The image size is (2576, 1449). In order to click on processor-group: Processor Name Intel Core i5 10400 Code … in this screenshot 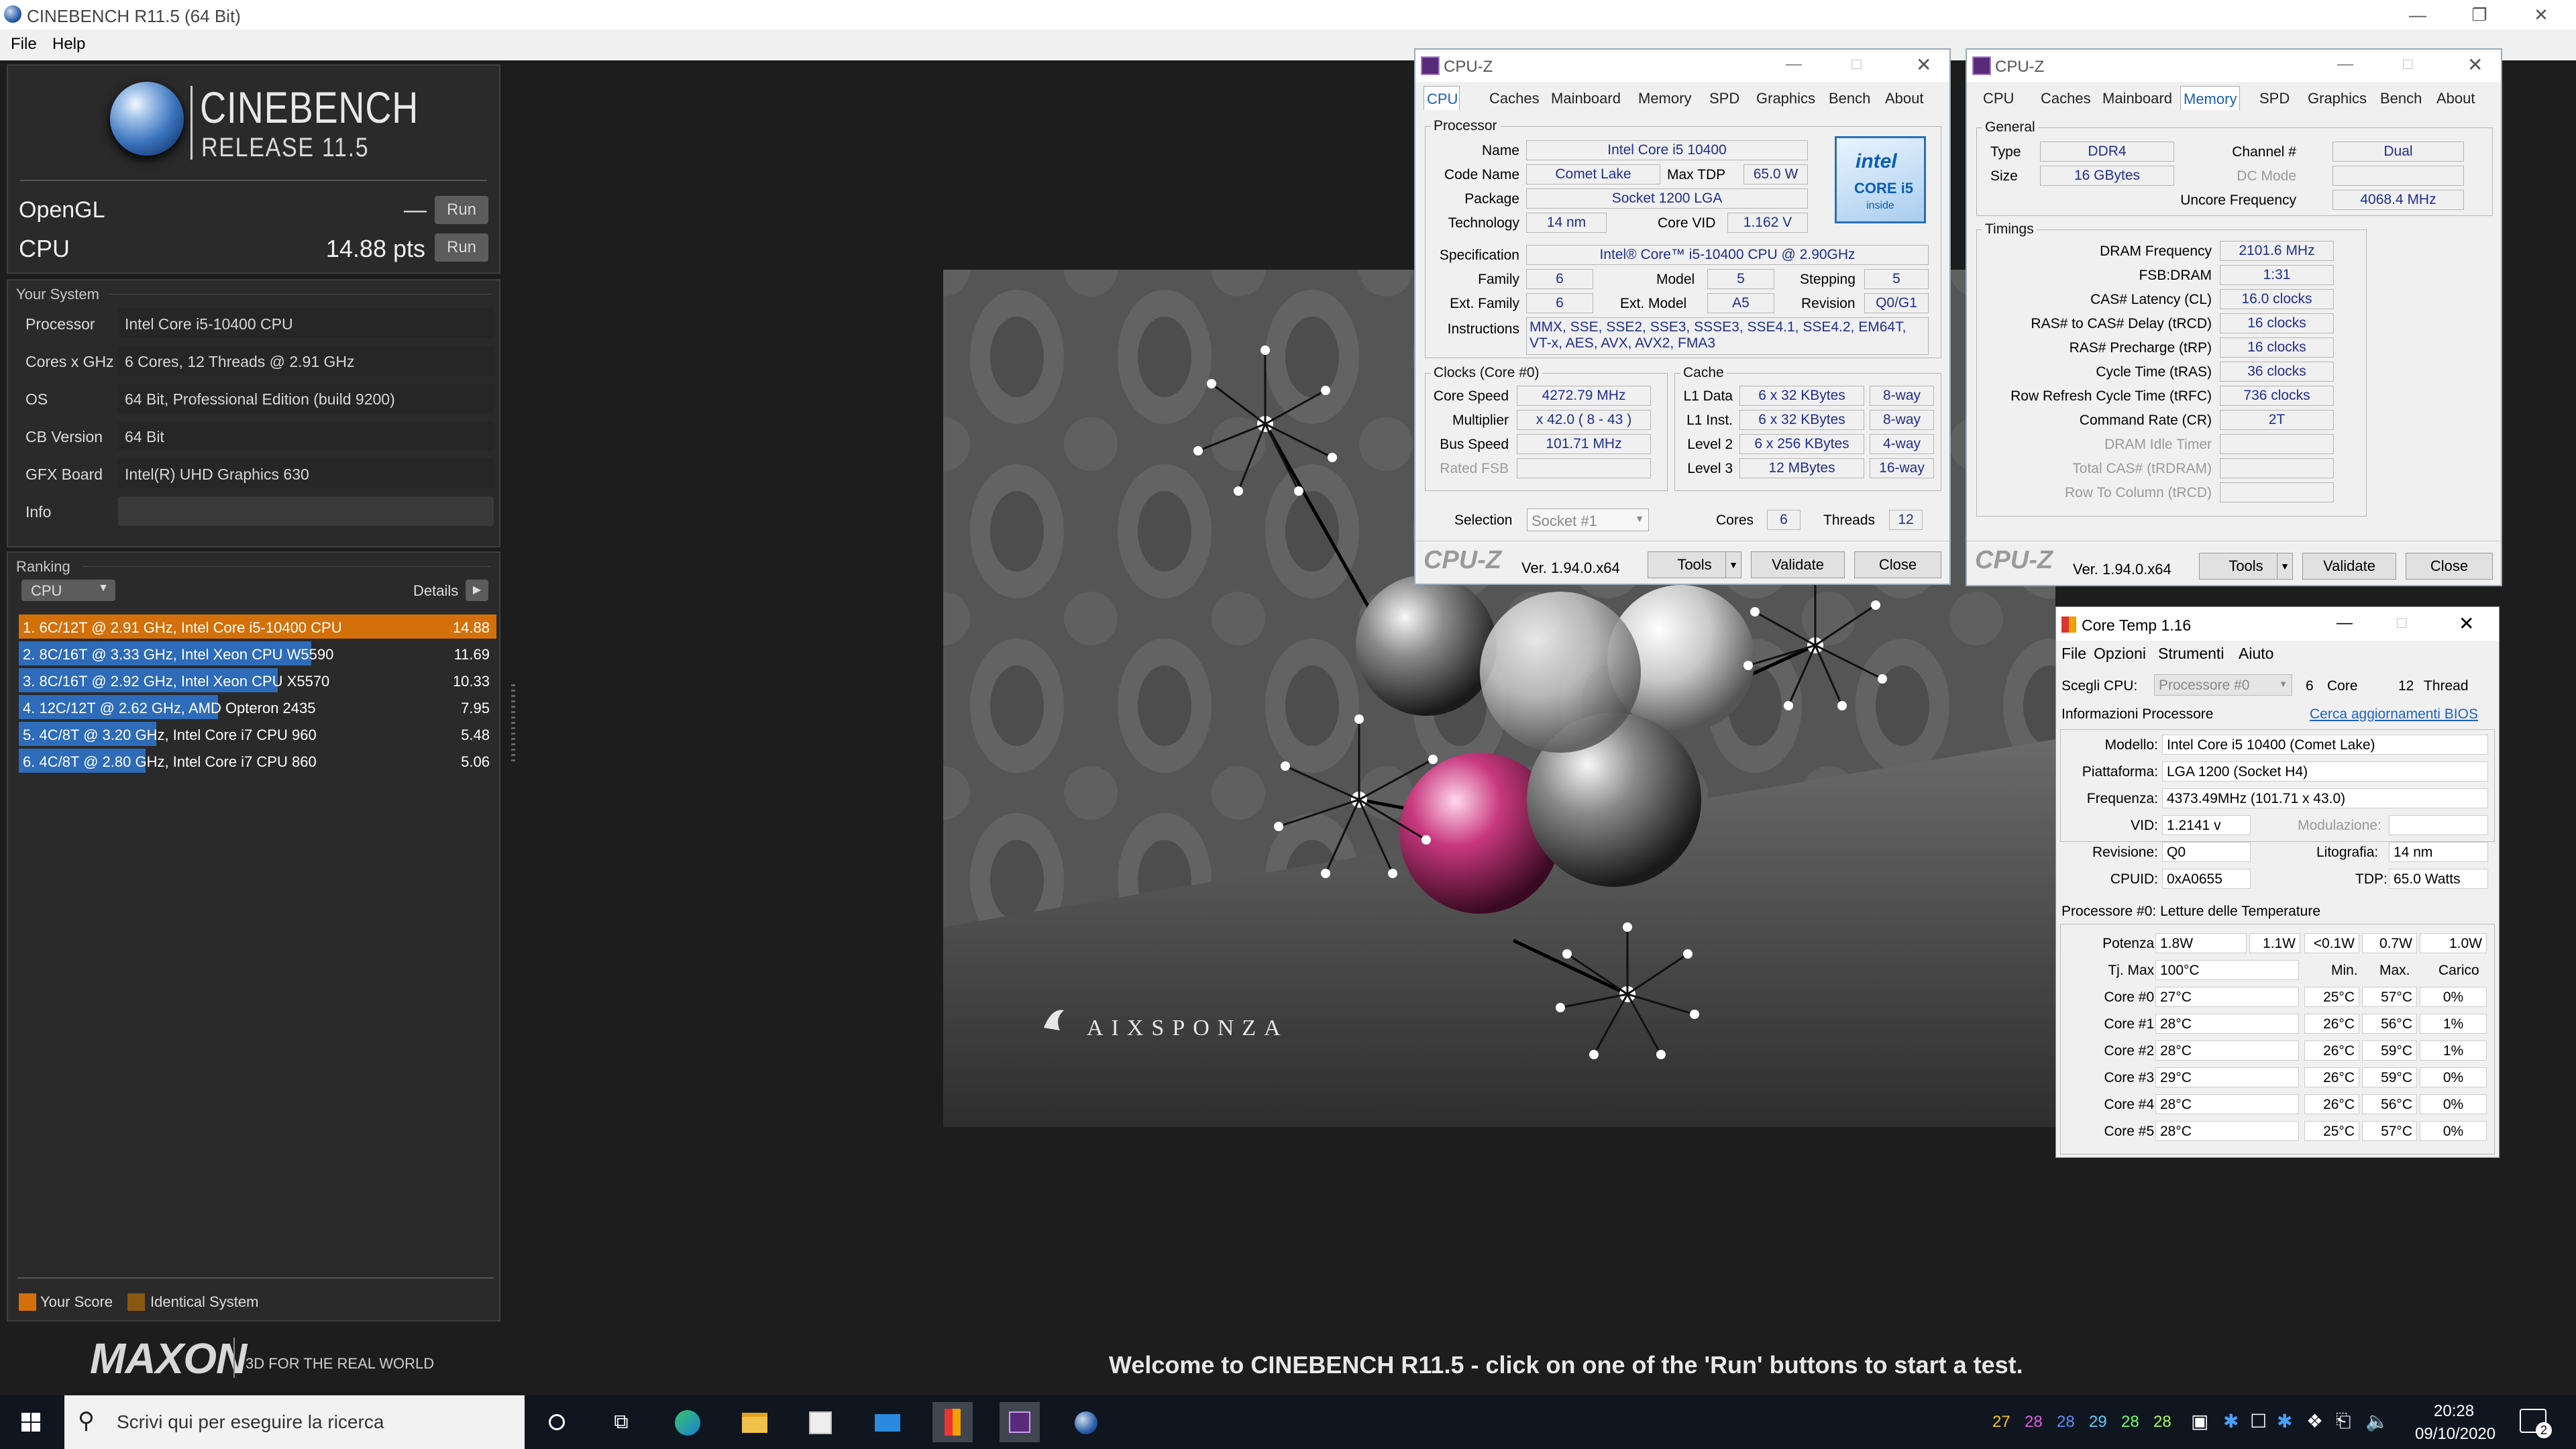, I will do `click(1683, 238)`.